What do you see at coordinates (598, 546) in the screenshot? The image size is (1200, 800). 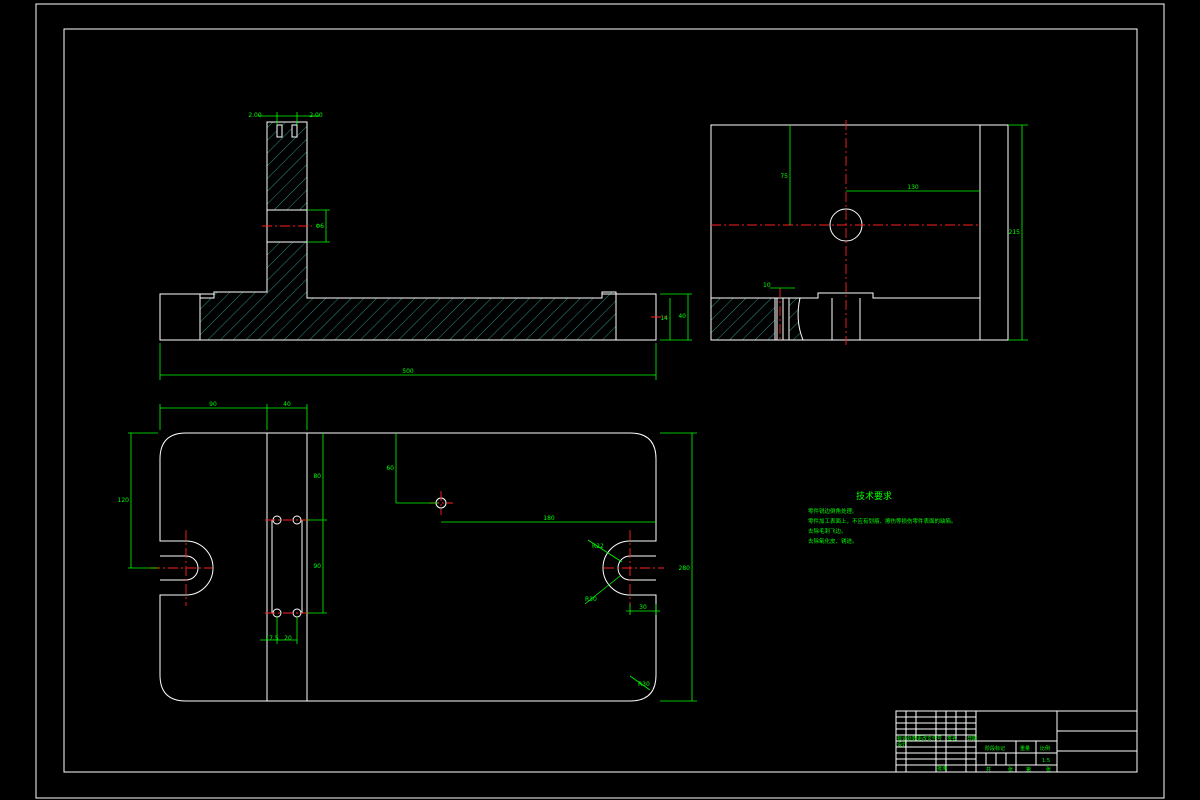 I see `dim-plan-u-r1: R22` at bounding box center [598, 546].